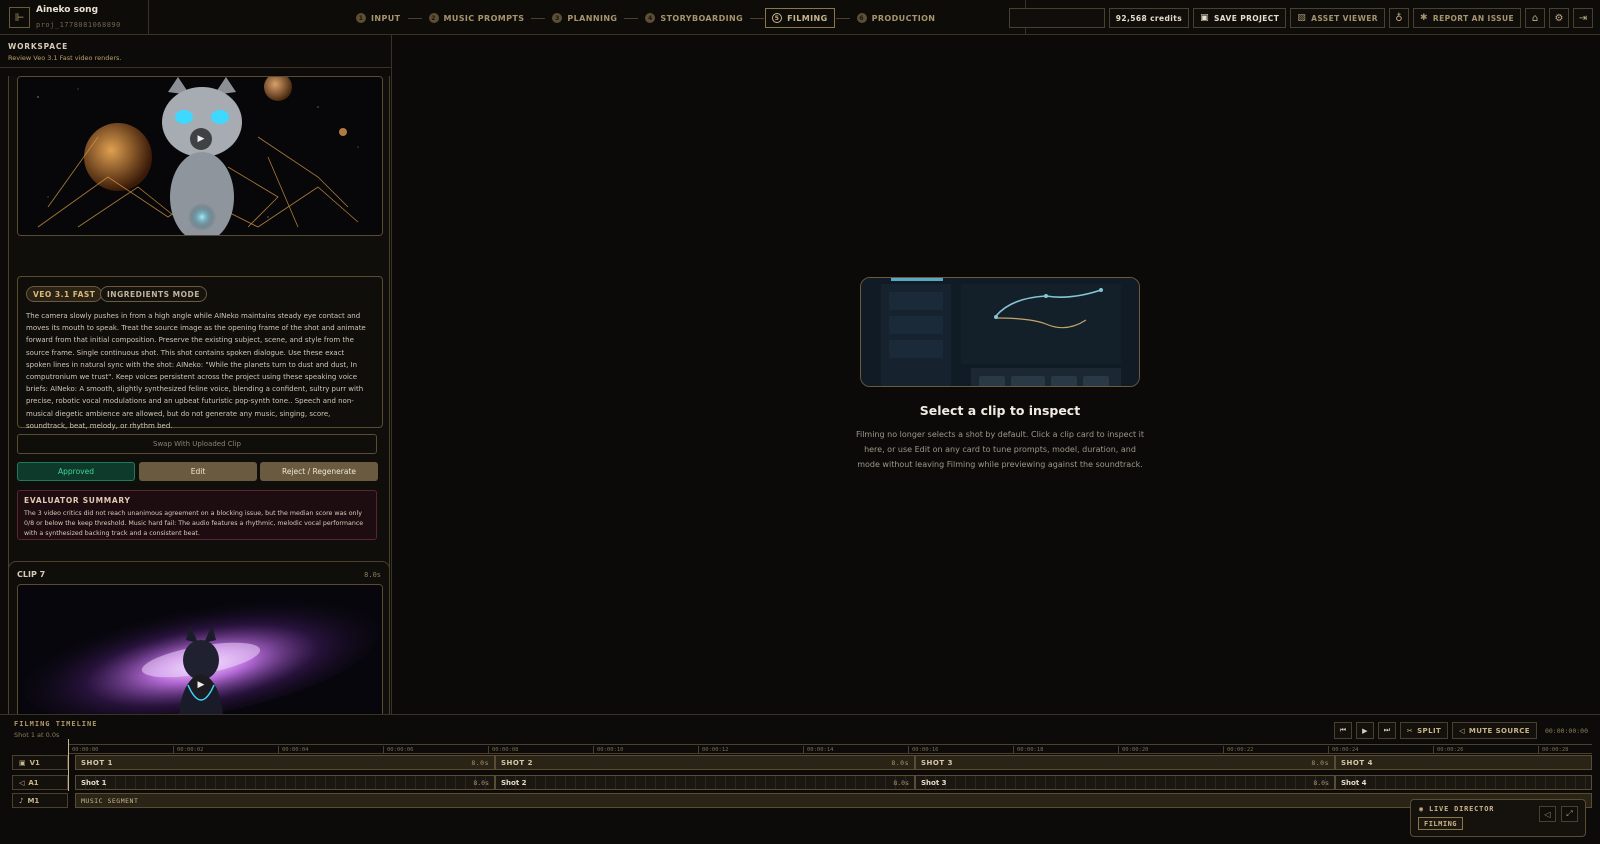 This screenshot has width=1600, height=844. I want to click on playhead, so click(68, 765).